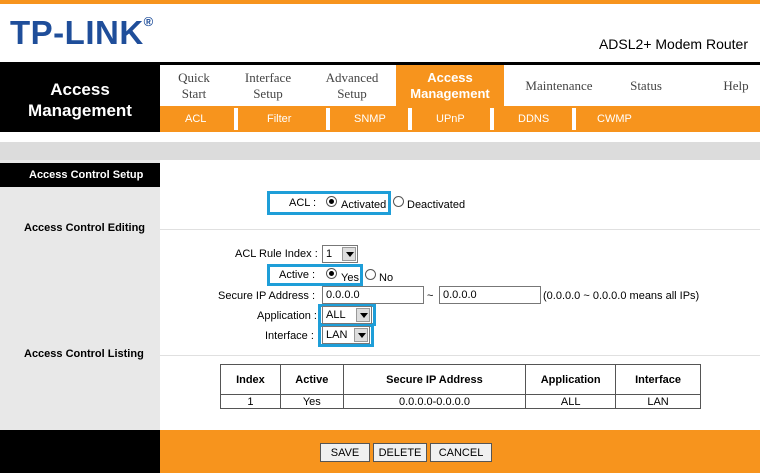 This screenshot has height=473, width=760. I want to click on interface-select: LAN, so click(346, 335).